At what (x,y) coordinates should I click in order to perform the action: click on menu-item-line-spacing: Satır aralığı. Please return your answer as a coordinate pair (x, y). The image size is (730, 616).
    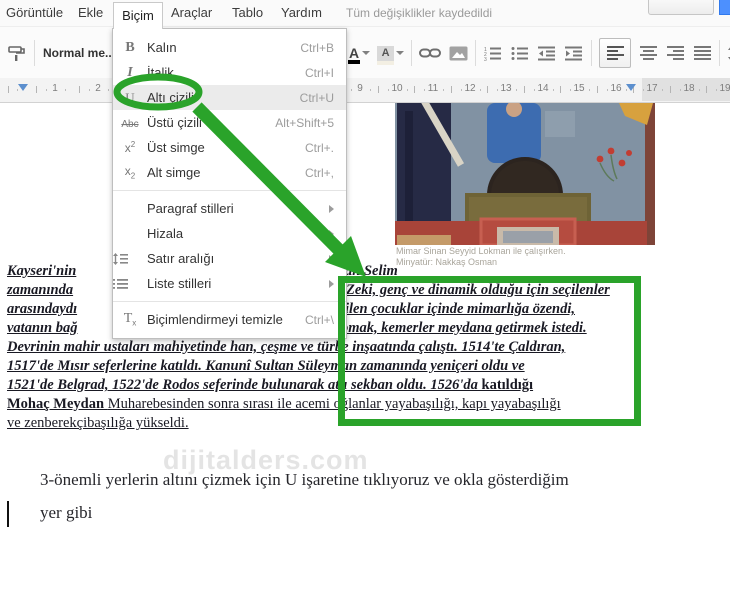
    Looking at the image, I should click on (229, 258).